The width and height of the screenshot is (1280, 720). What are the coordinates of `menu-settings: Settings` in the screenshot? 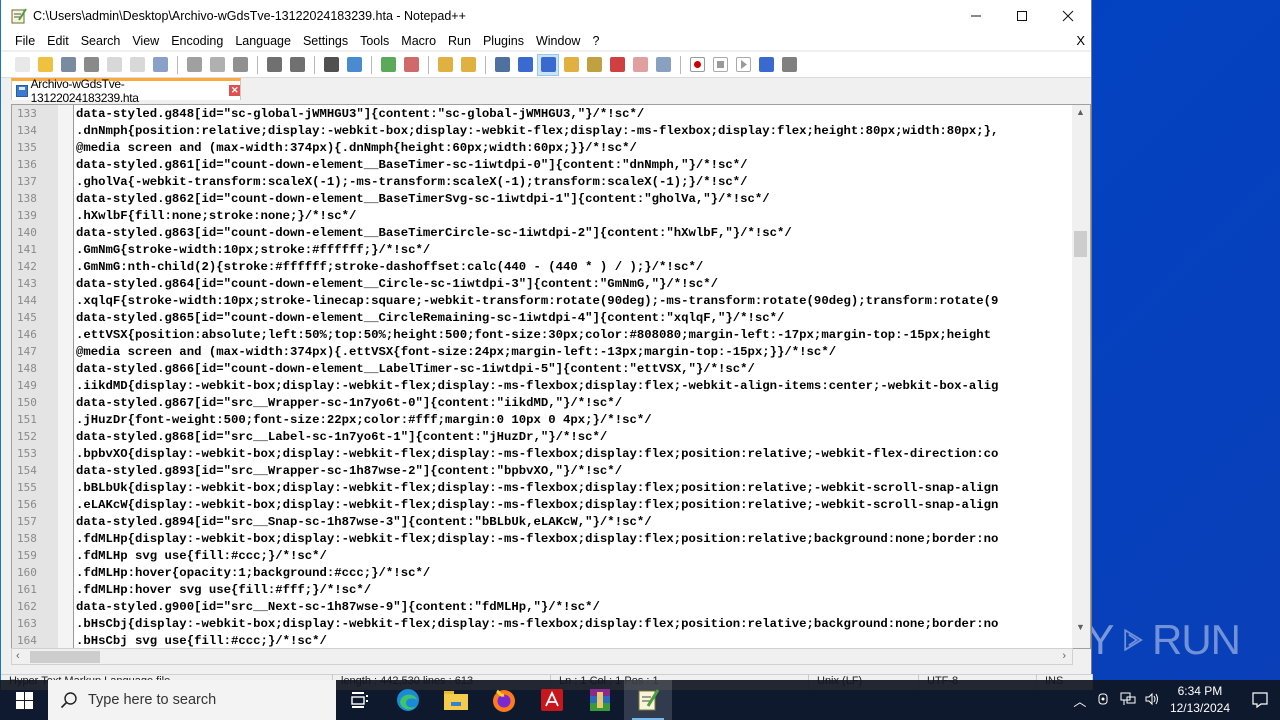 It's located at (325, 41).